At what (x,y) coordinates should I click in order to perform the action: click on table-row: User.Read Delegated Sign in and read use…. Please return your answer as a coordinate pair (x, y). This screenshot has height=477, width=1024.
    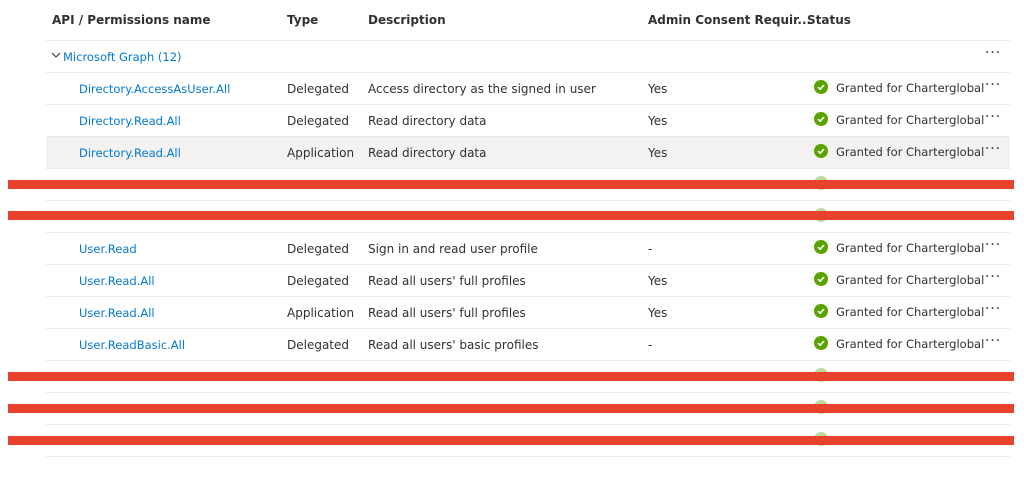
    Looking at the image, I should click on (528, 249).